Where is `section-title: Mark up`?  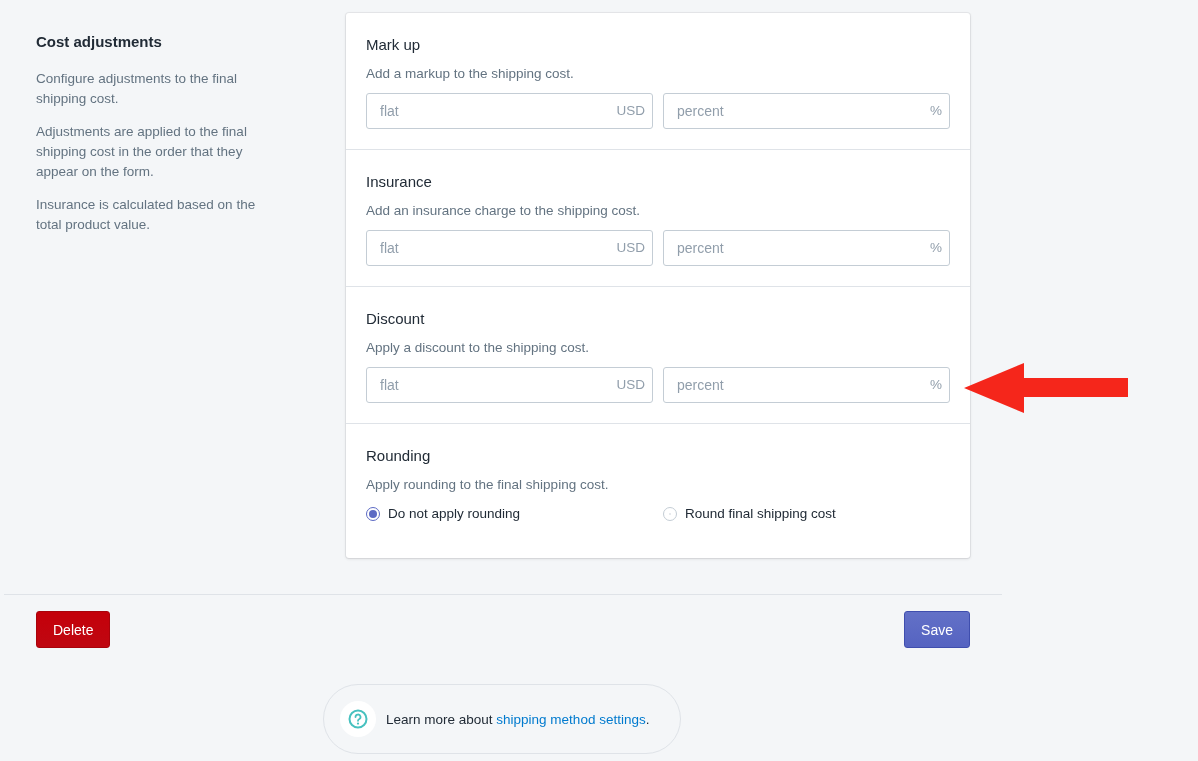
section-title: Mark up is located at coordinates (394, 45).